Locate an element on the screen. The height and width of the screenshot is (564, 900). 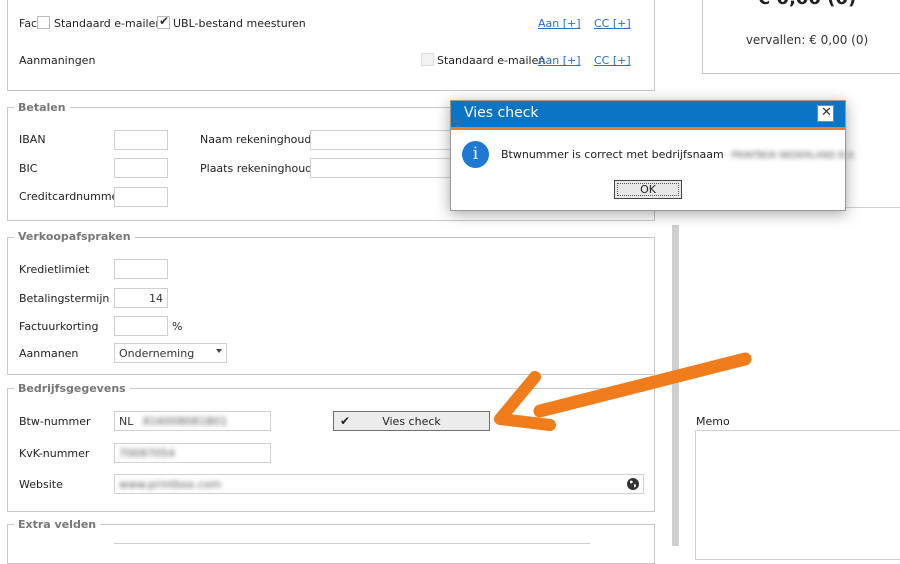
vies-check-button: ✔ Vies check is located at coordinates (411, 421).